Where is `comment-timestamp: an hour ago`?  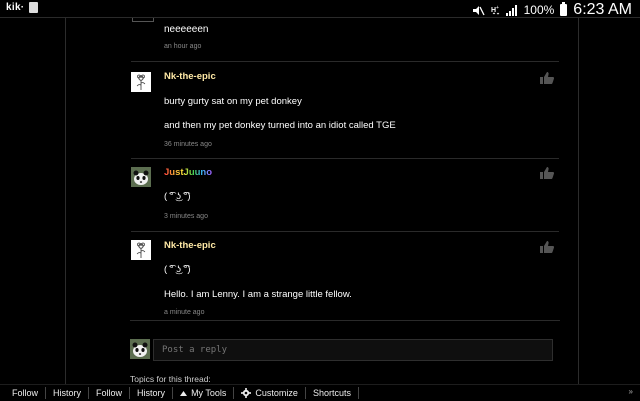
comment-timestamp: an hour ago is located at coordinates (182, 46).